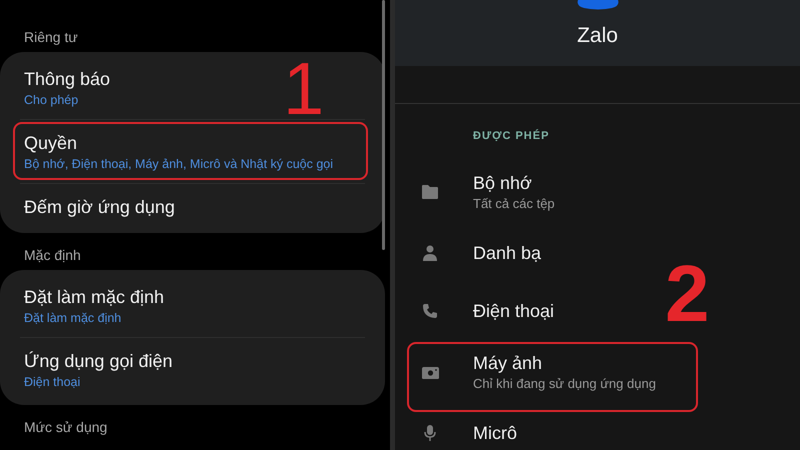  Describe the element at coordinates (430, 372) in the screenshot. I see `camera-icon` at that location.